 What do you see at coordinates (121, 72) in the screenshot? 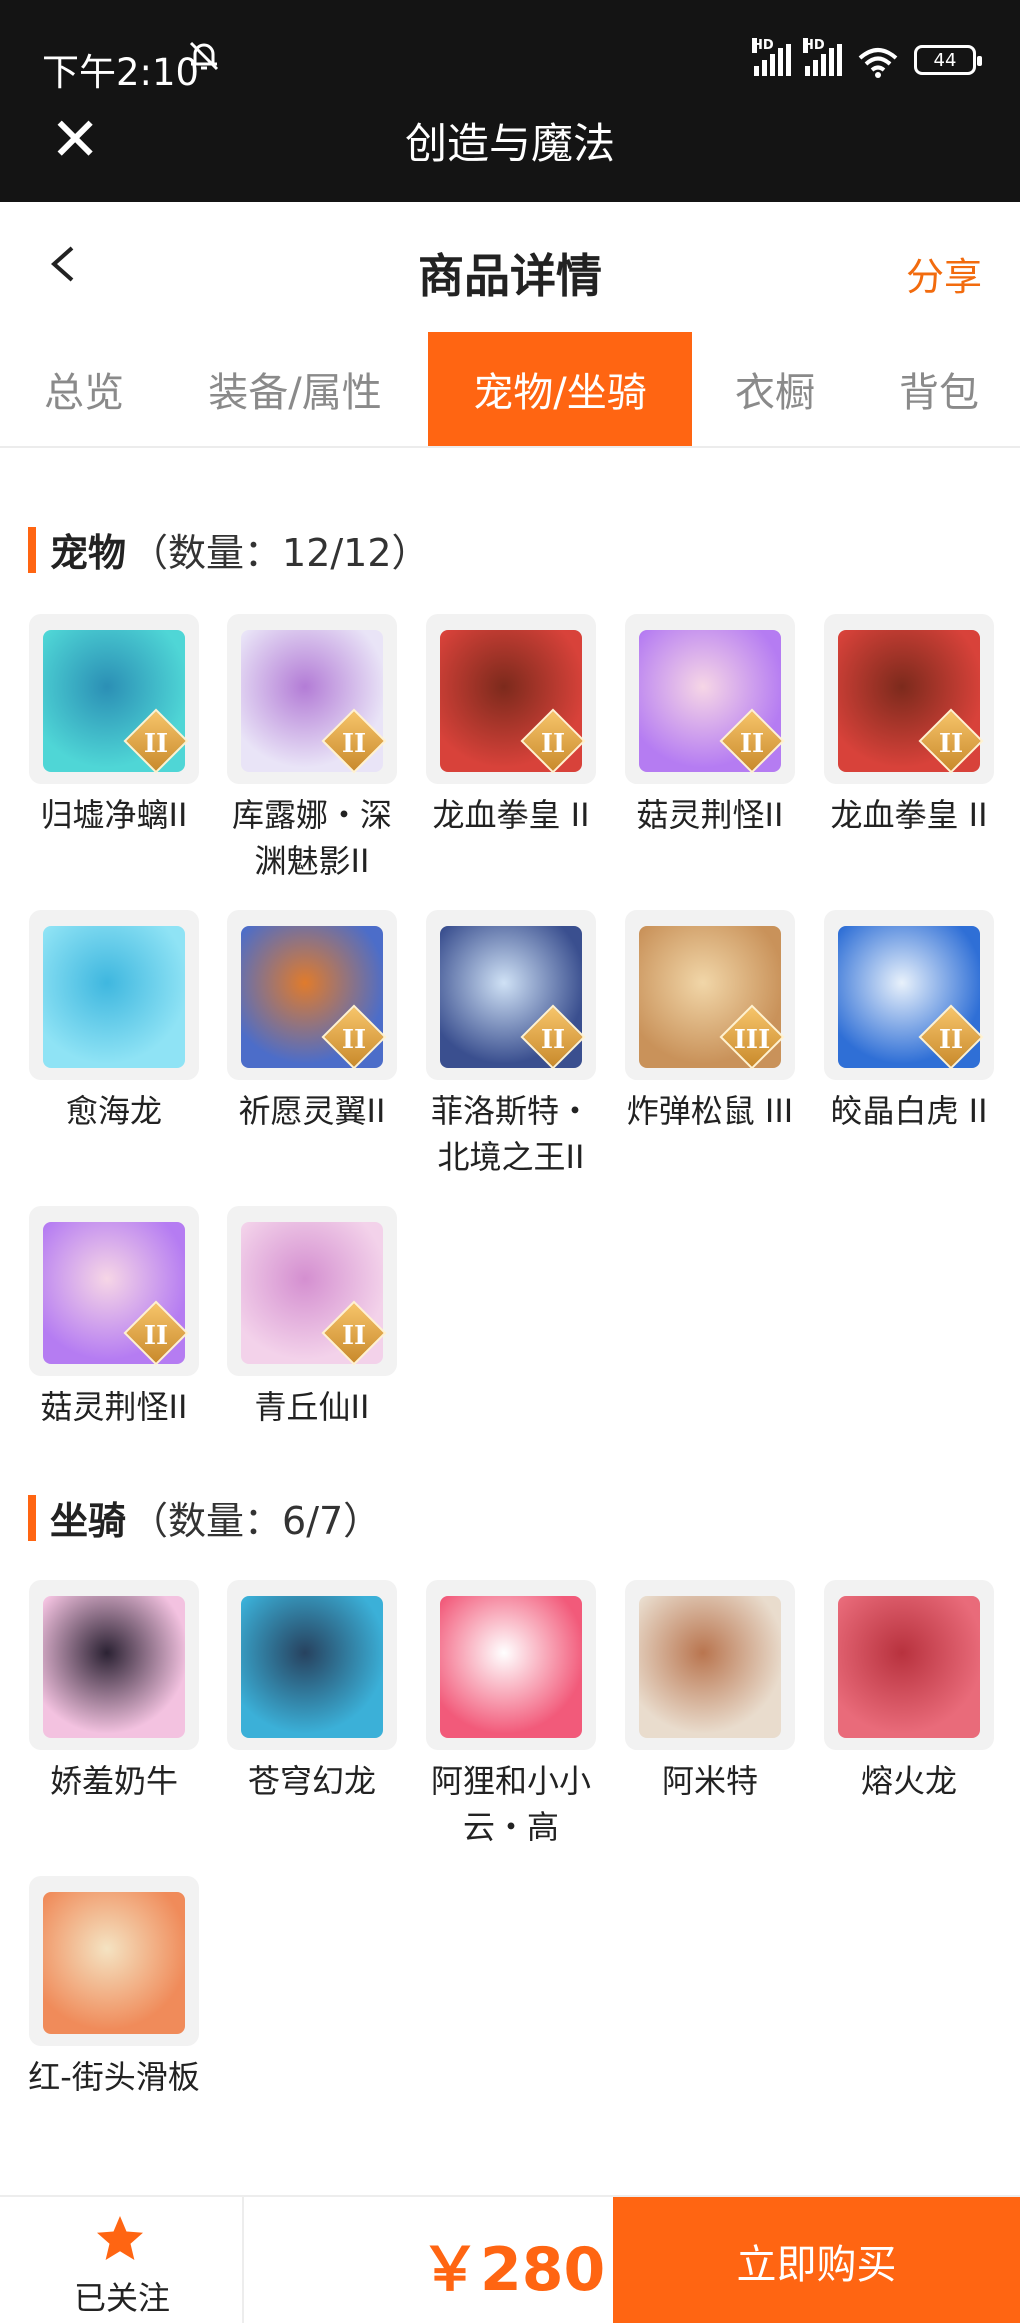
I see `status-time: 下午2:10` at bounding box center [121, 72].